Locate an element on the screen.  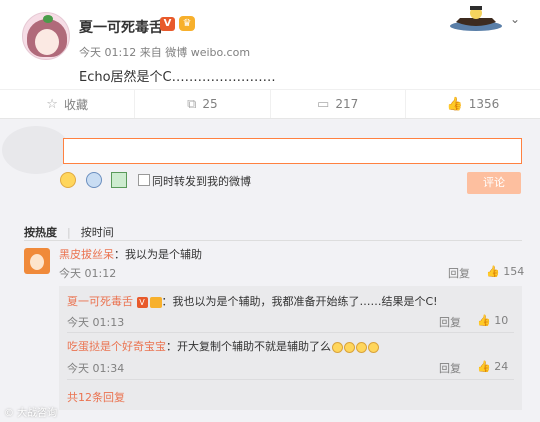
sub-comment-time: 今天 01:13 is located at coordinates (96, 322).